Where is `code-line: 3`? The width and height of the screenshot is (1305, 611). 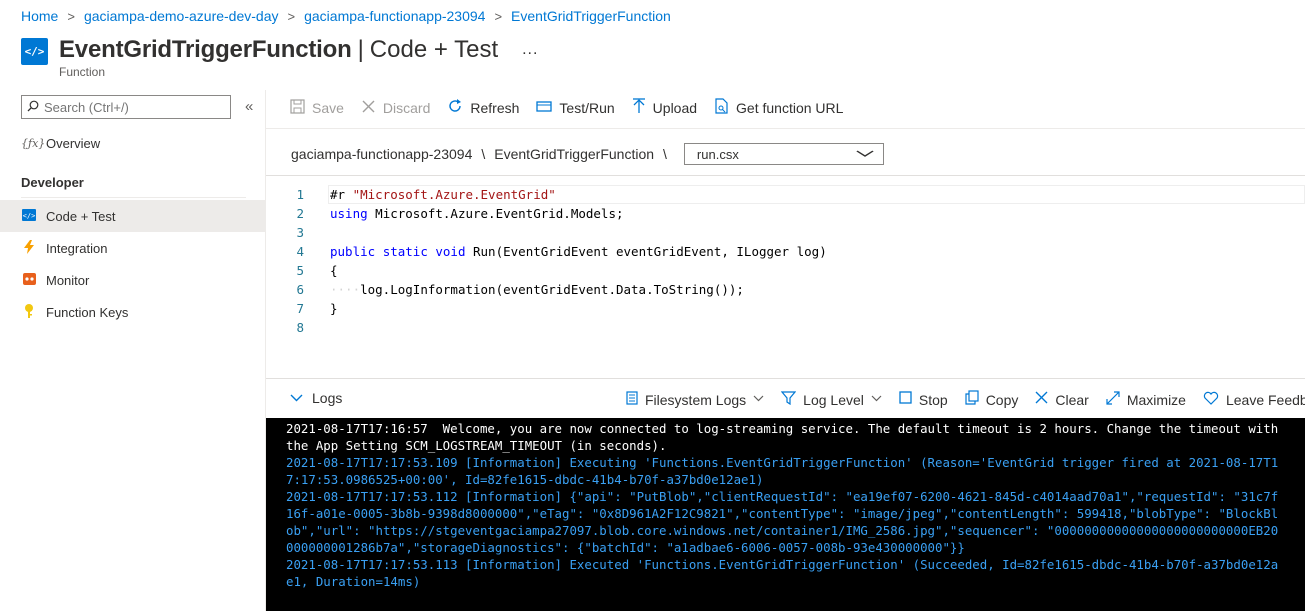 code-line: 3 is located at coordinates (285, 232).